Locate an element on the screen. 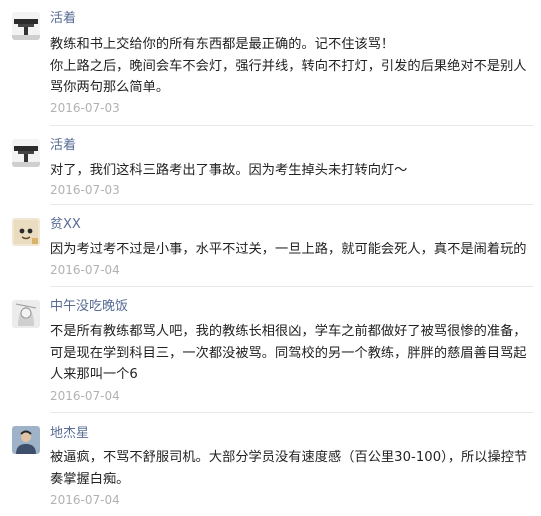 Image resolution: width=541 pixels, height=516 pixels. sketch-portrait-avatar-icon is located at coordinates (26, 314).